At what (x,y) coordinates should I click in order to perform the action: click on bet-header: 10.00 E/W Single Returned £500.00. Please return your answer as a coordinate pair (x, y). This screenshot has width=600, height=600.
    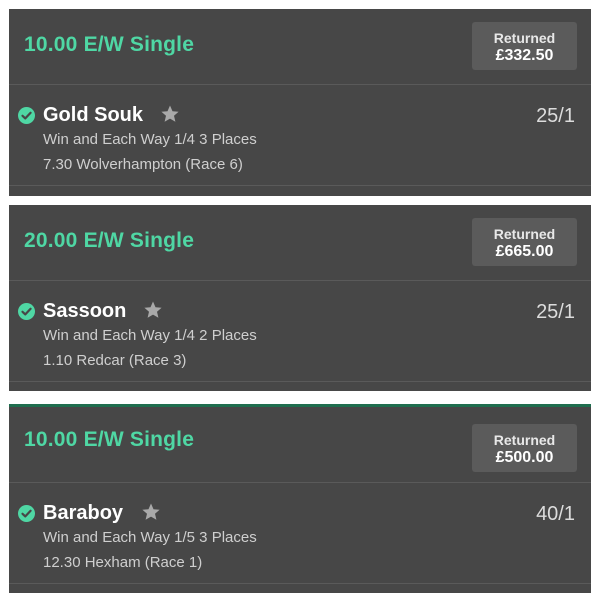
    Looking at the image, I should click on (300, 445).